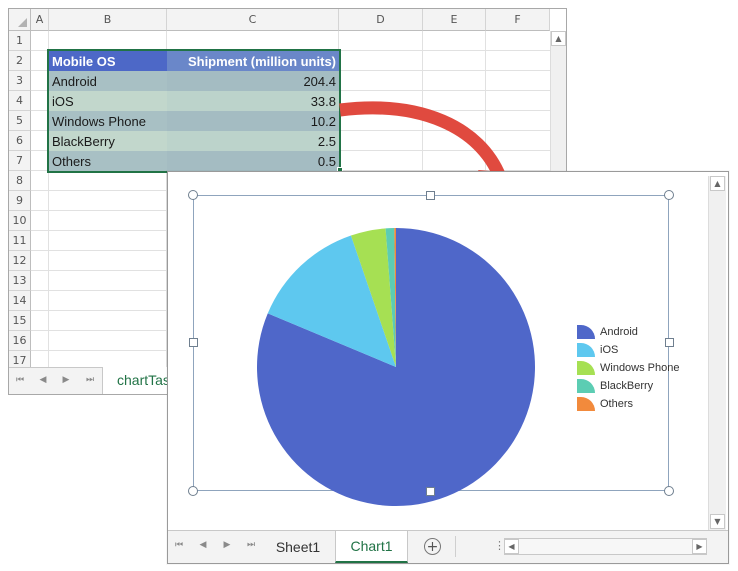 The width and height of the screenshot is (738, 571). I want to click on table-cell-os: BlackBerry, so click(108, 141).